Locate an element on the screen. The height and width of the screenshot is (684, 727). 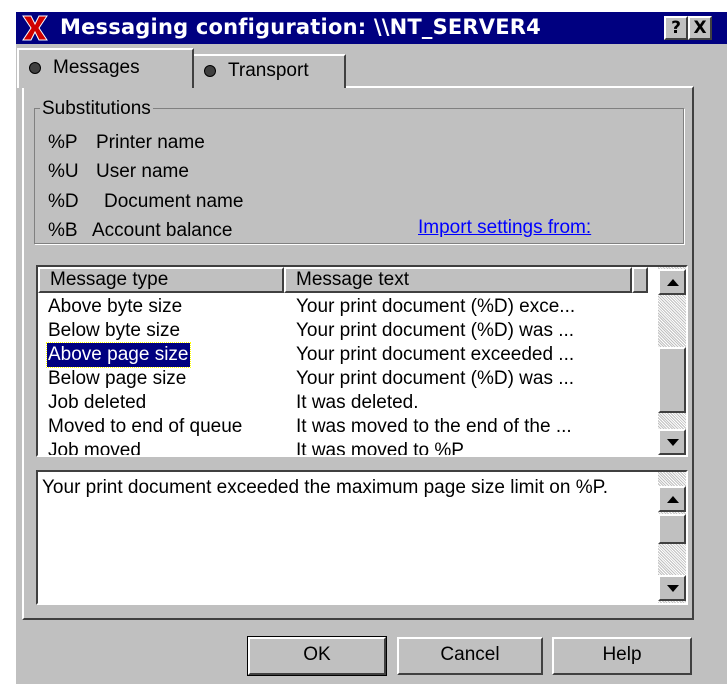
substitution-label: Account balance is located at coordinates (162, 230).